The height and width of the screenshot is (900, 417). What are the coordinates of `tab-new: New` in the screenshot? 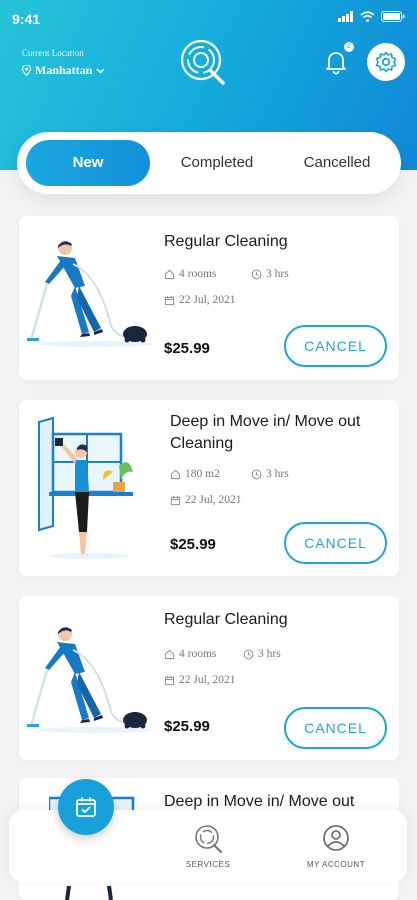 It's located at (88, 163).